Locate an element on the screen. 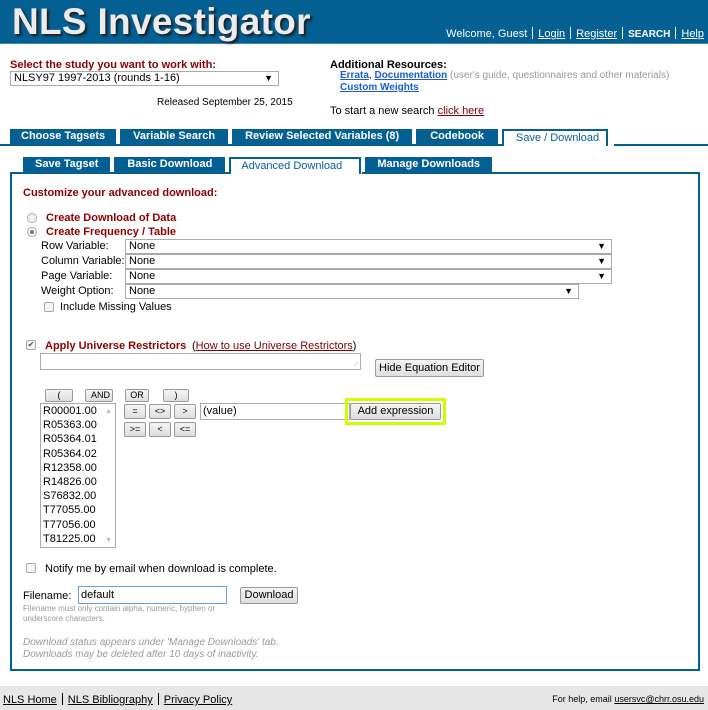 The height and width of the screenshot is (710, 708). and-button: AND is located at coordinates (99, 395).